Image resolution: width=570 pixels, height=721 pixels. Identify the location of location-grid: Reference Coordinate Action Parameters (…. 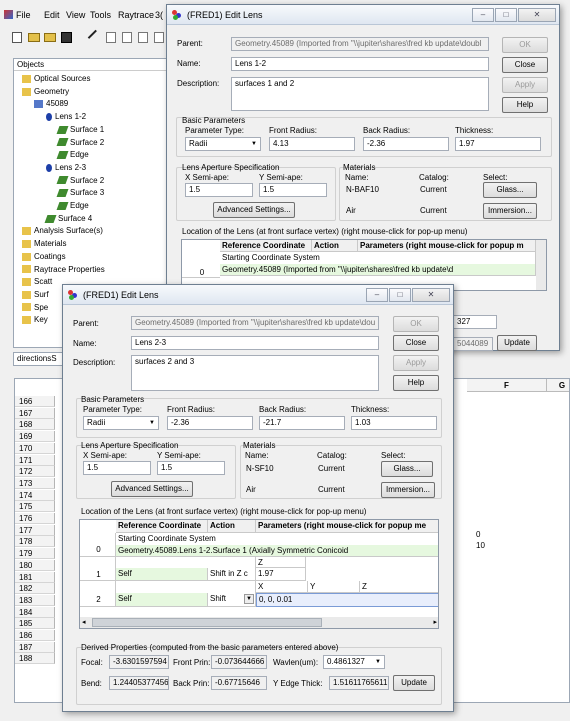
(259, 574).